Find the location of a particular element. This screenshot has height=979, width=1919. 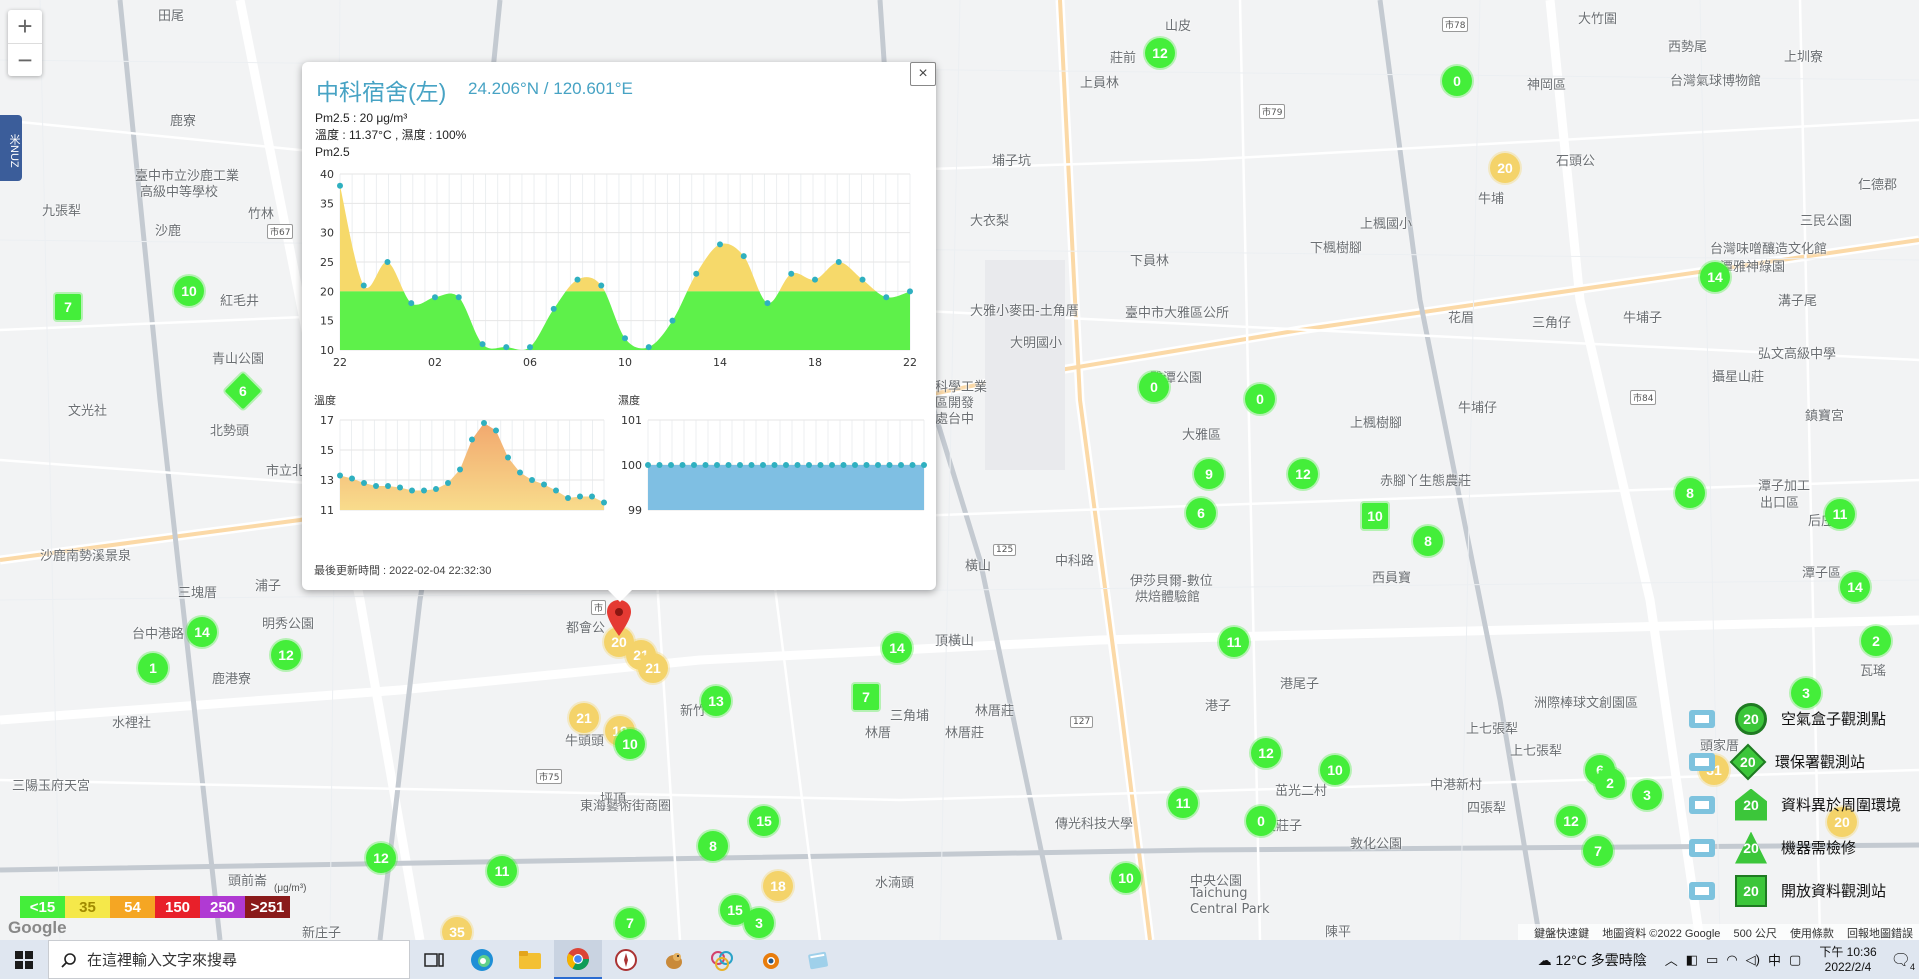

scale-bar: 500 公尺 is located at coordinates (1754, 934).